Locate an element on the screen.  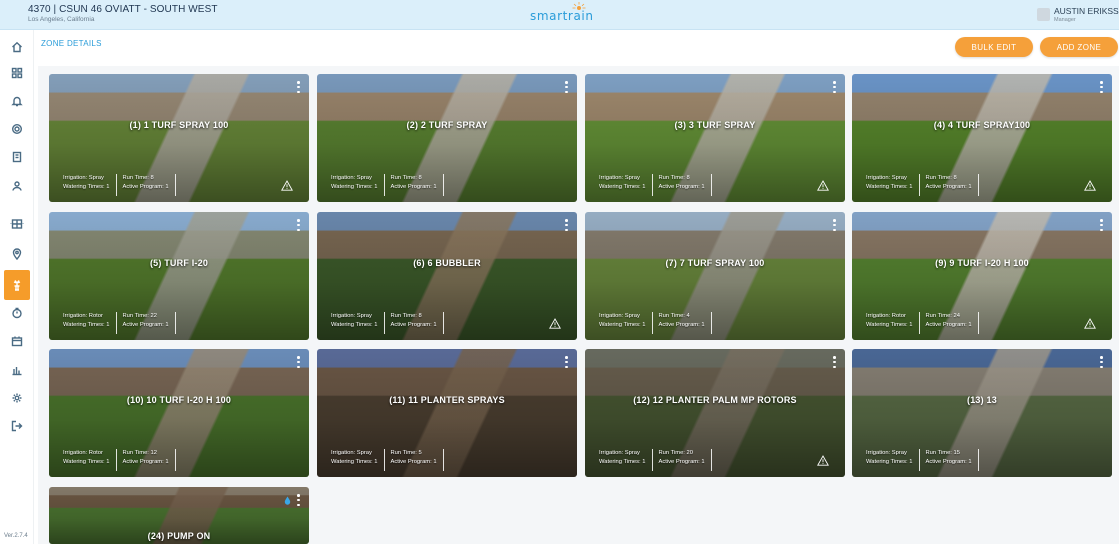
run-time: Run Time: 8 is located at coordinates (406, 316).